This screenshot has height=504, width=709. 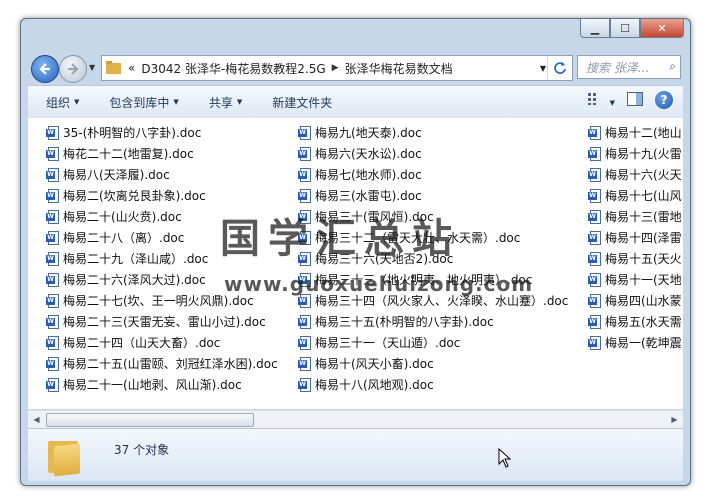 I want to click on file-item: W 梅易七(地水师).doc, so click(x=433, y=174).